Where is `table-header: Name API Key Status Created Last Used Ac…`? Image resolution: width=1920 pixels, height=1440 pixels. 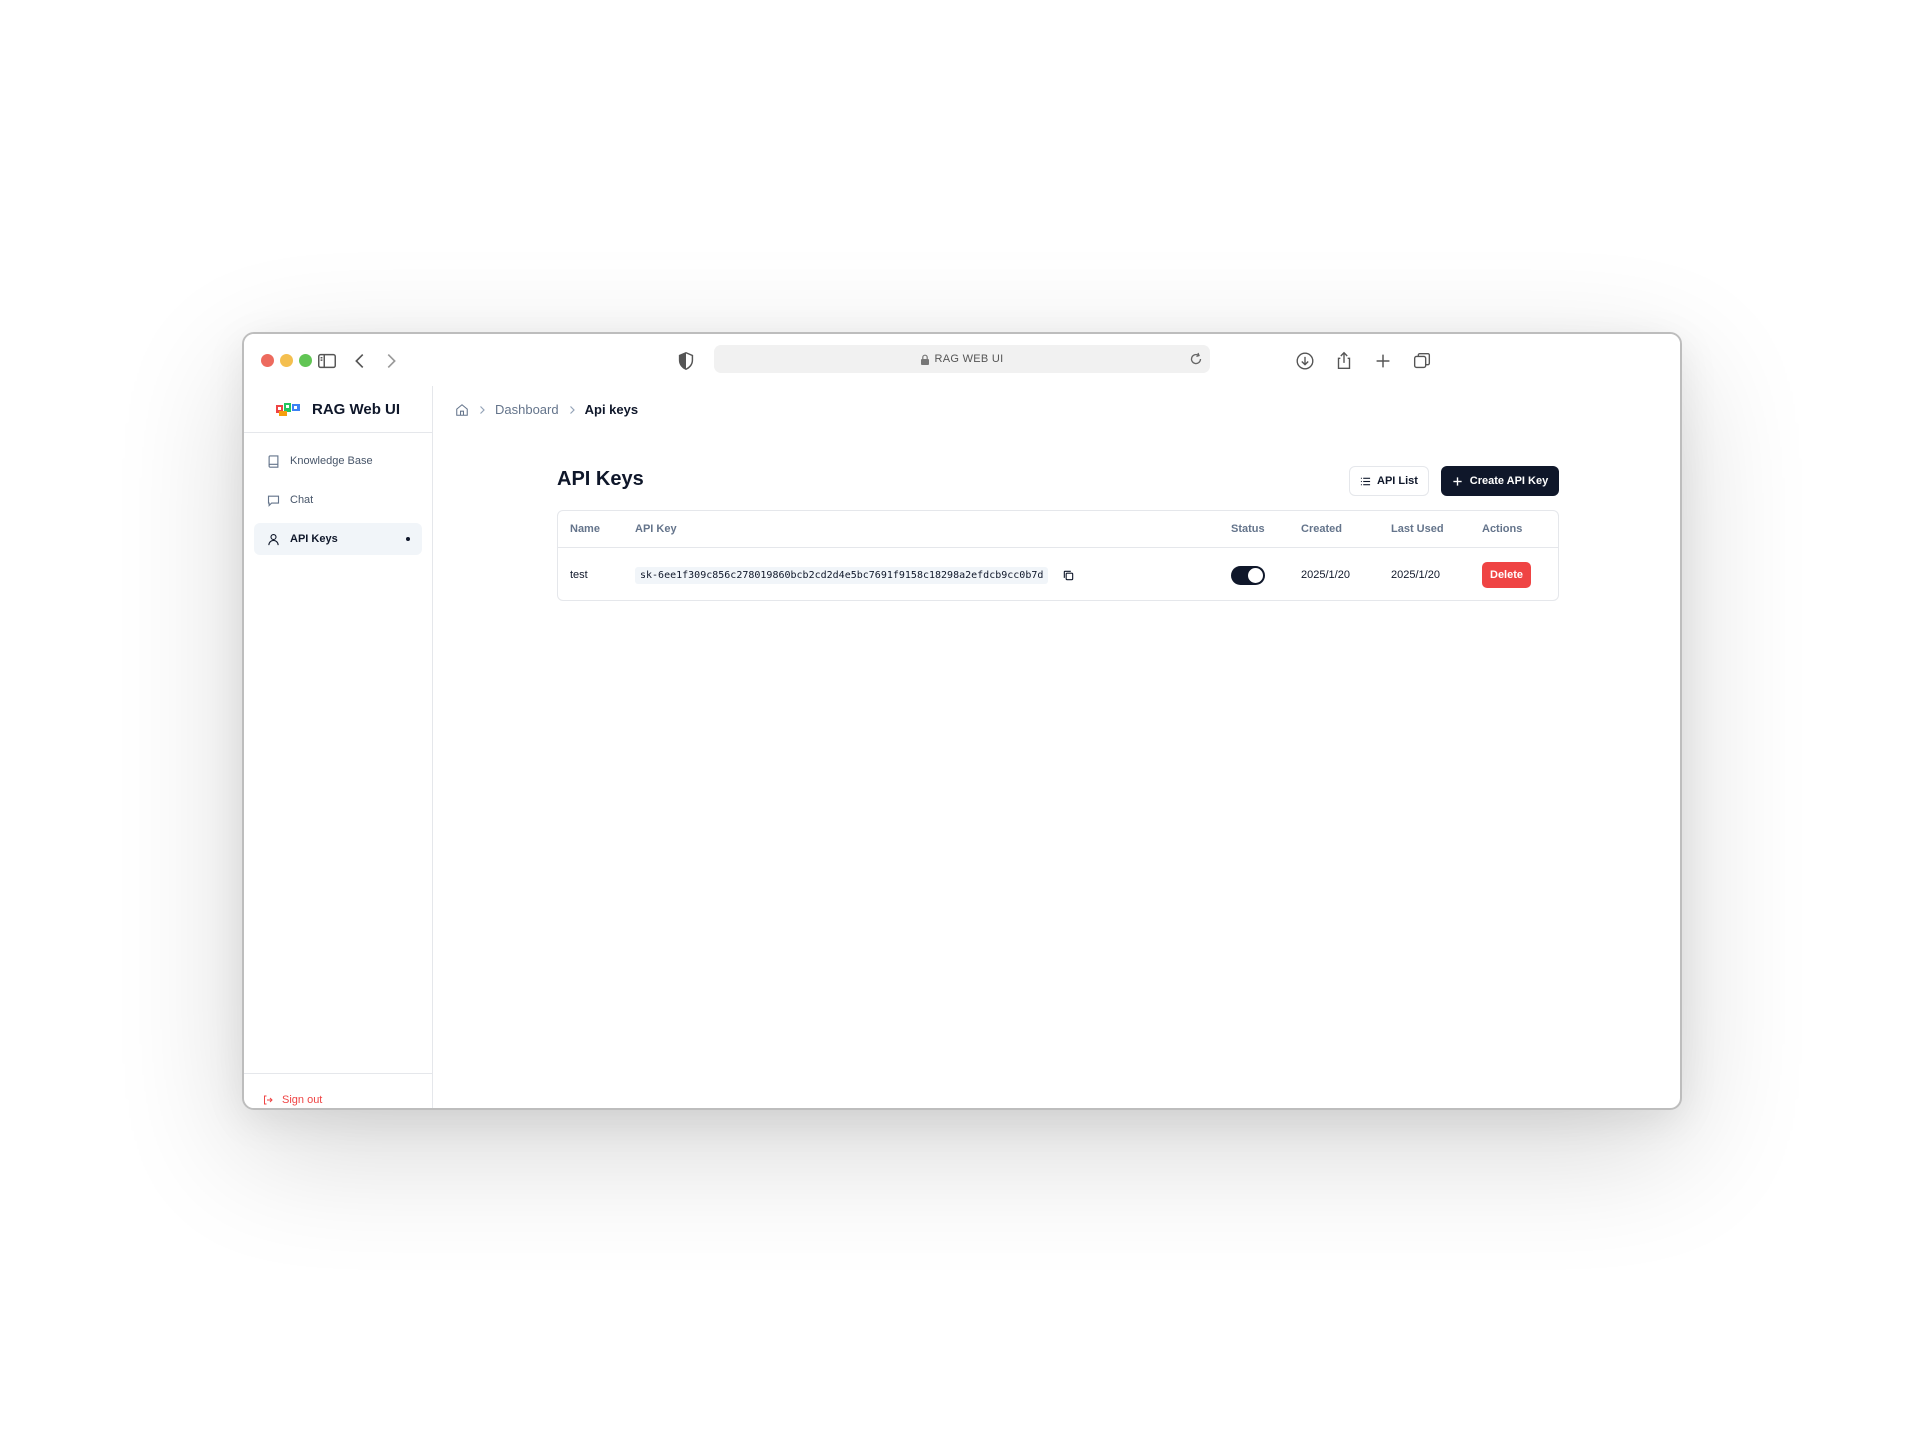
table-header: Name API Key Status Created Last Used Ac… is located at coordinates (1058, 529).